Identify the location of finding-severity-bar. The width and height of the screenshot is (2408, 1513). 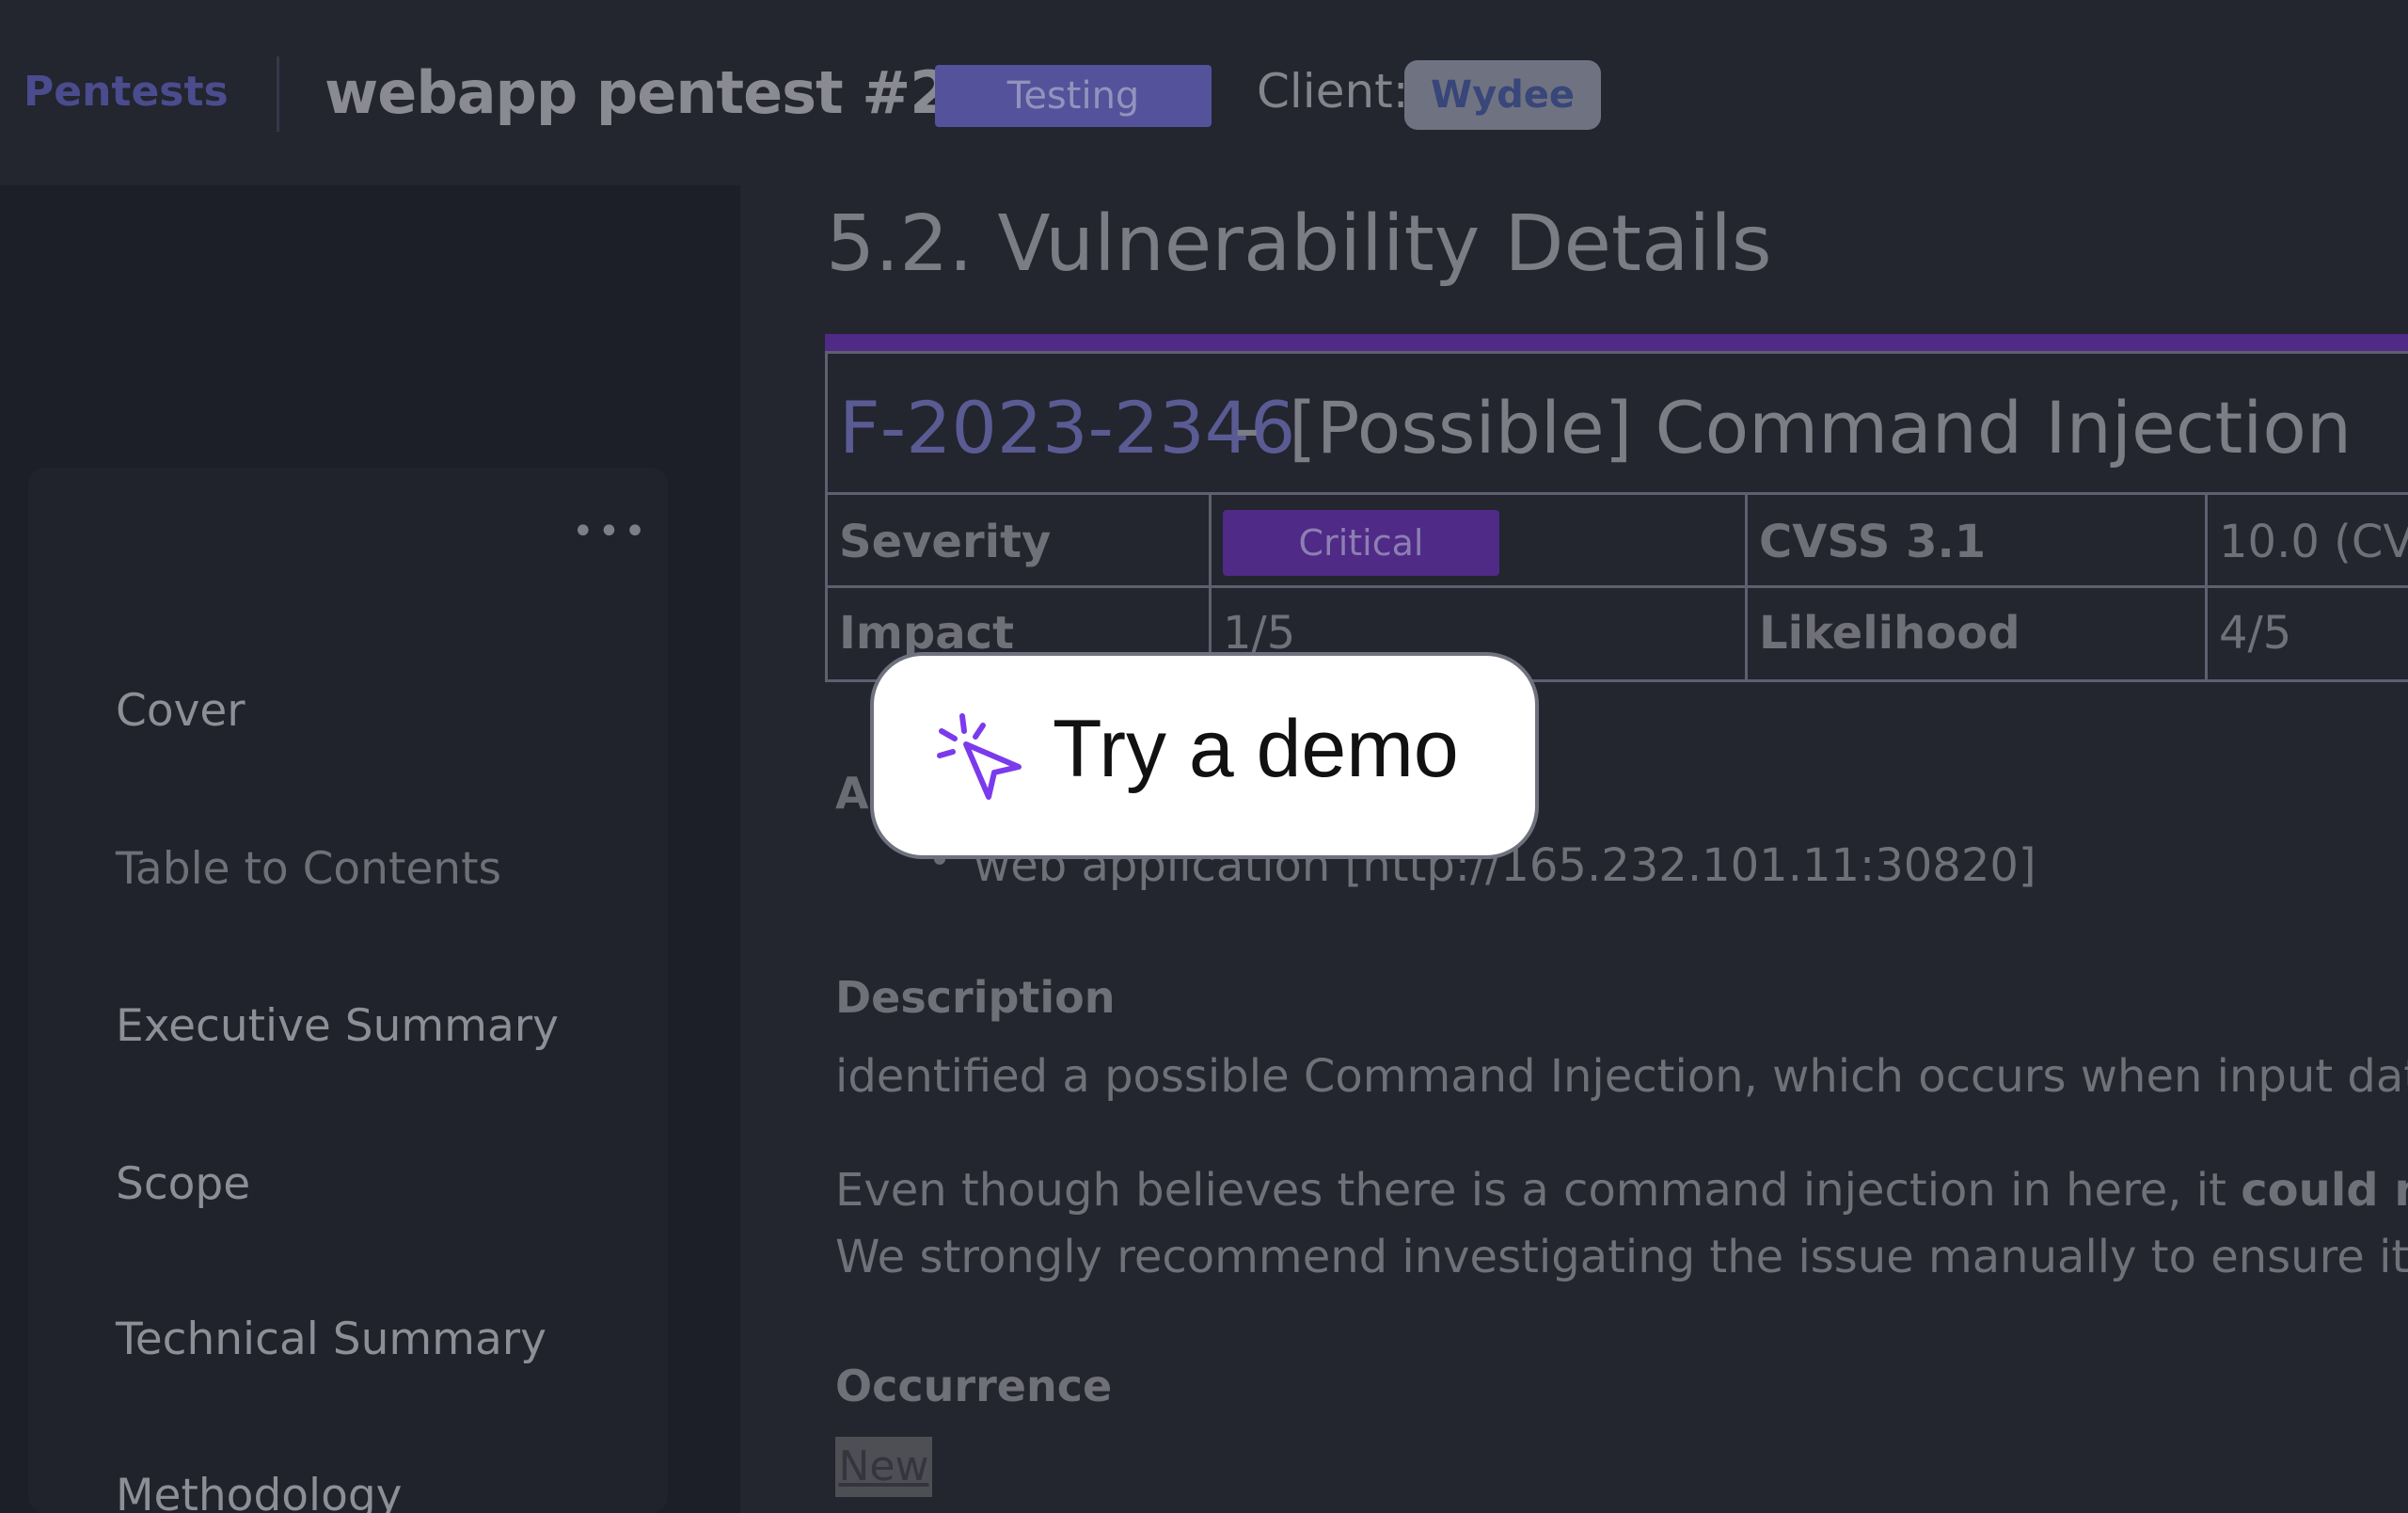
(1617, 342).